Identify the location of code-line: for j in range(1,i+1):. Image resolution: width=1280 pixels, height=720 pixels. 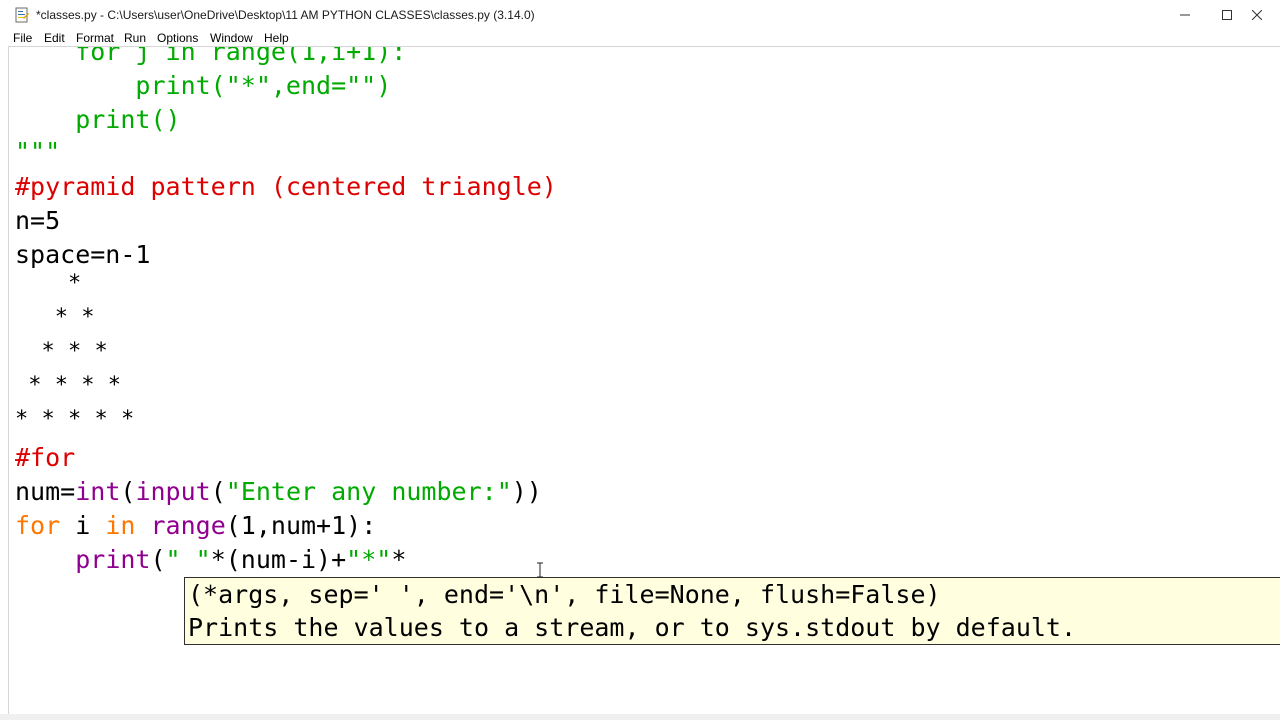
(211, 57).